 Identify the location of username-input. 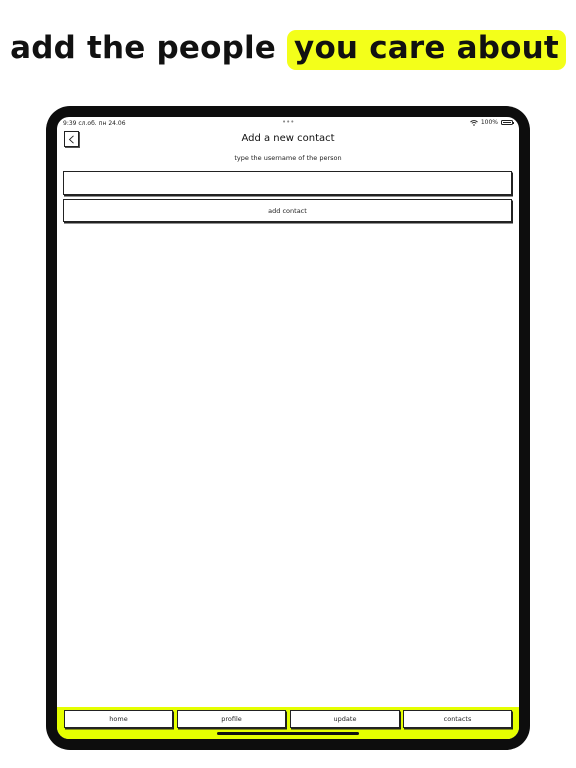
(287, 183).